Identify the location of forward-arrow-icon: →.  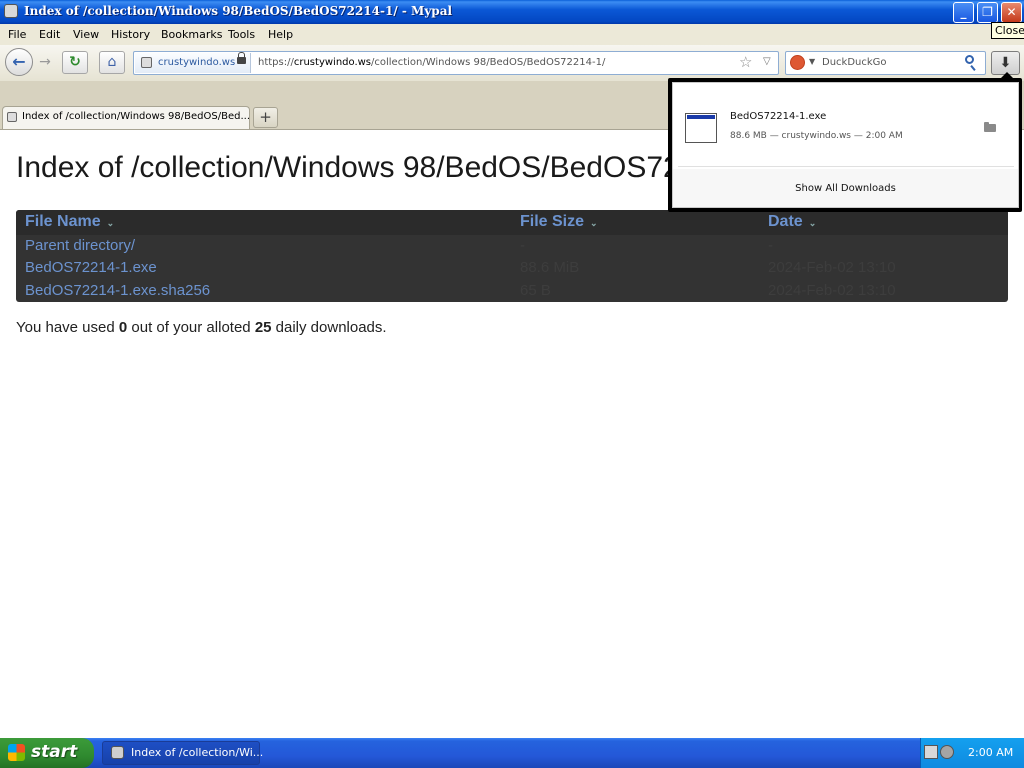
(45, 62).